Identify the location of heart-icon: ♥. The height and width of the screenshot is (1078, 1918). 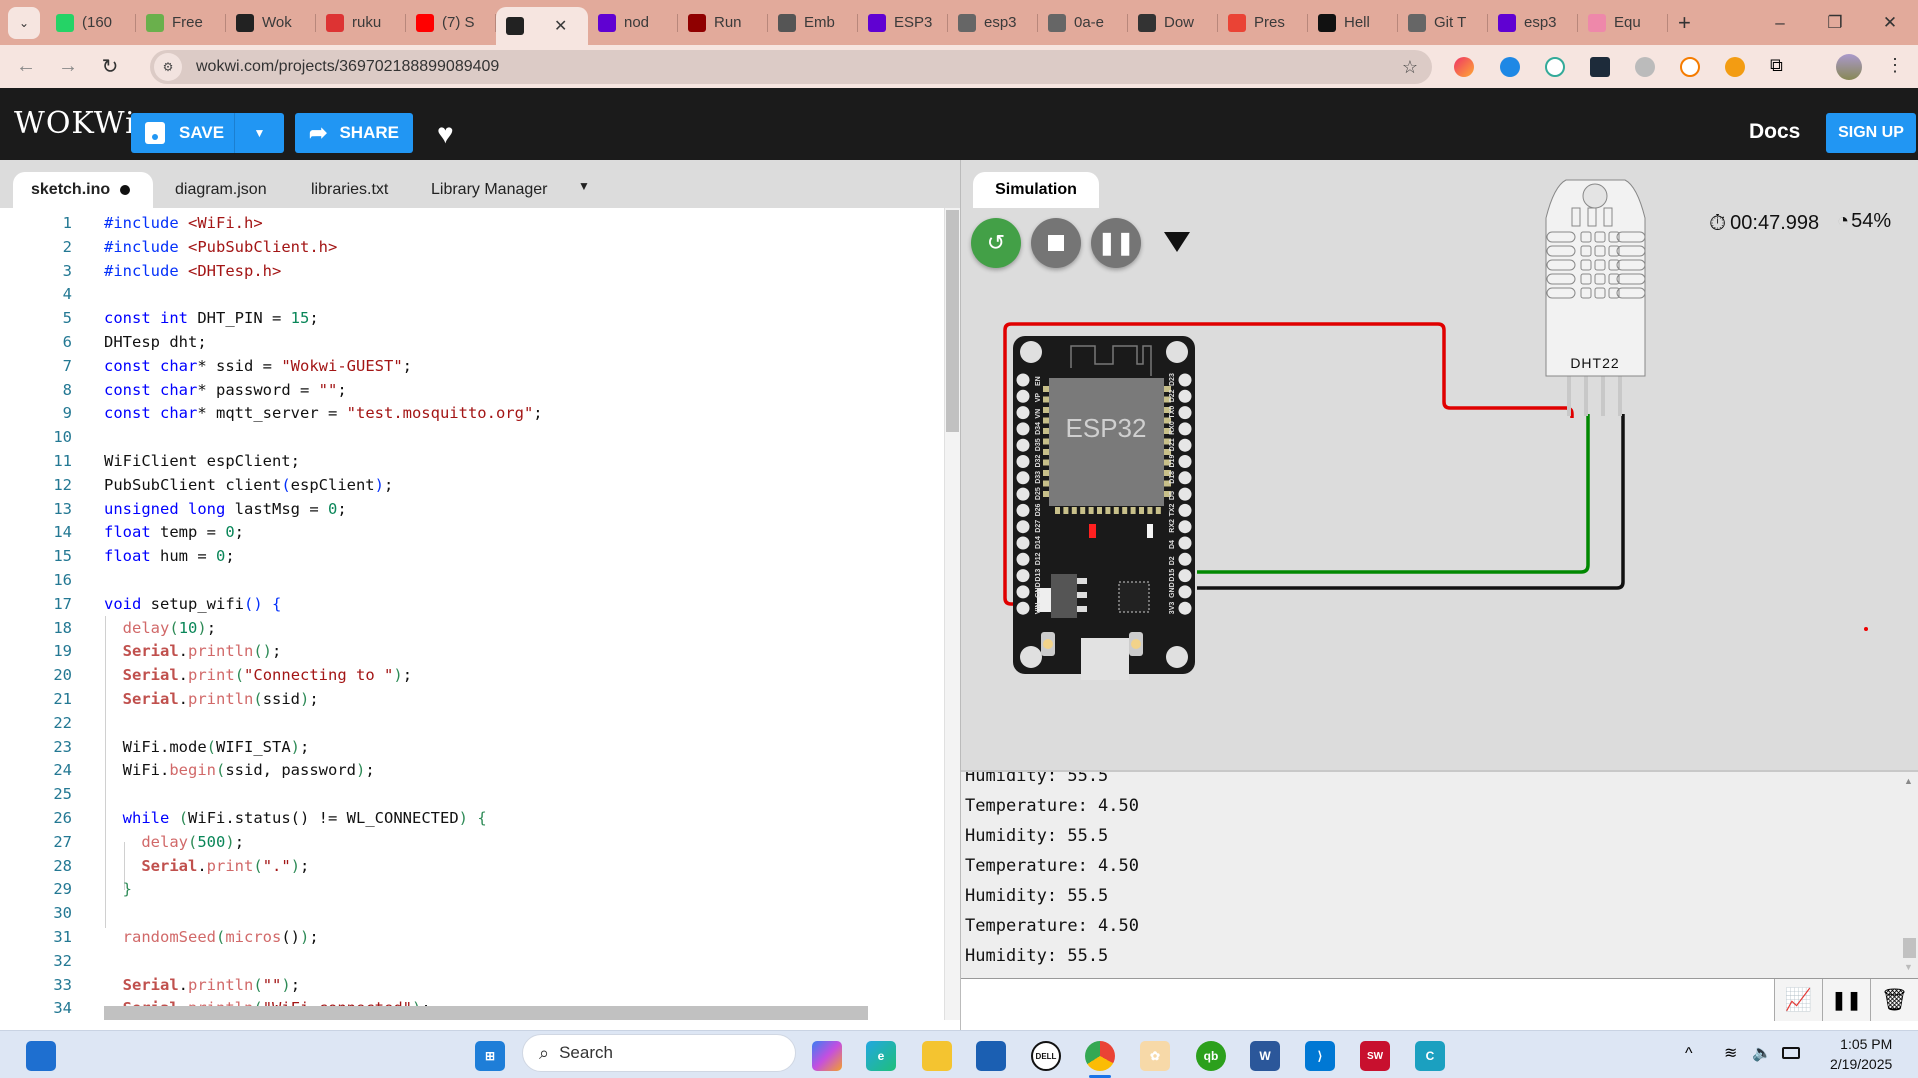
(445, 134).